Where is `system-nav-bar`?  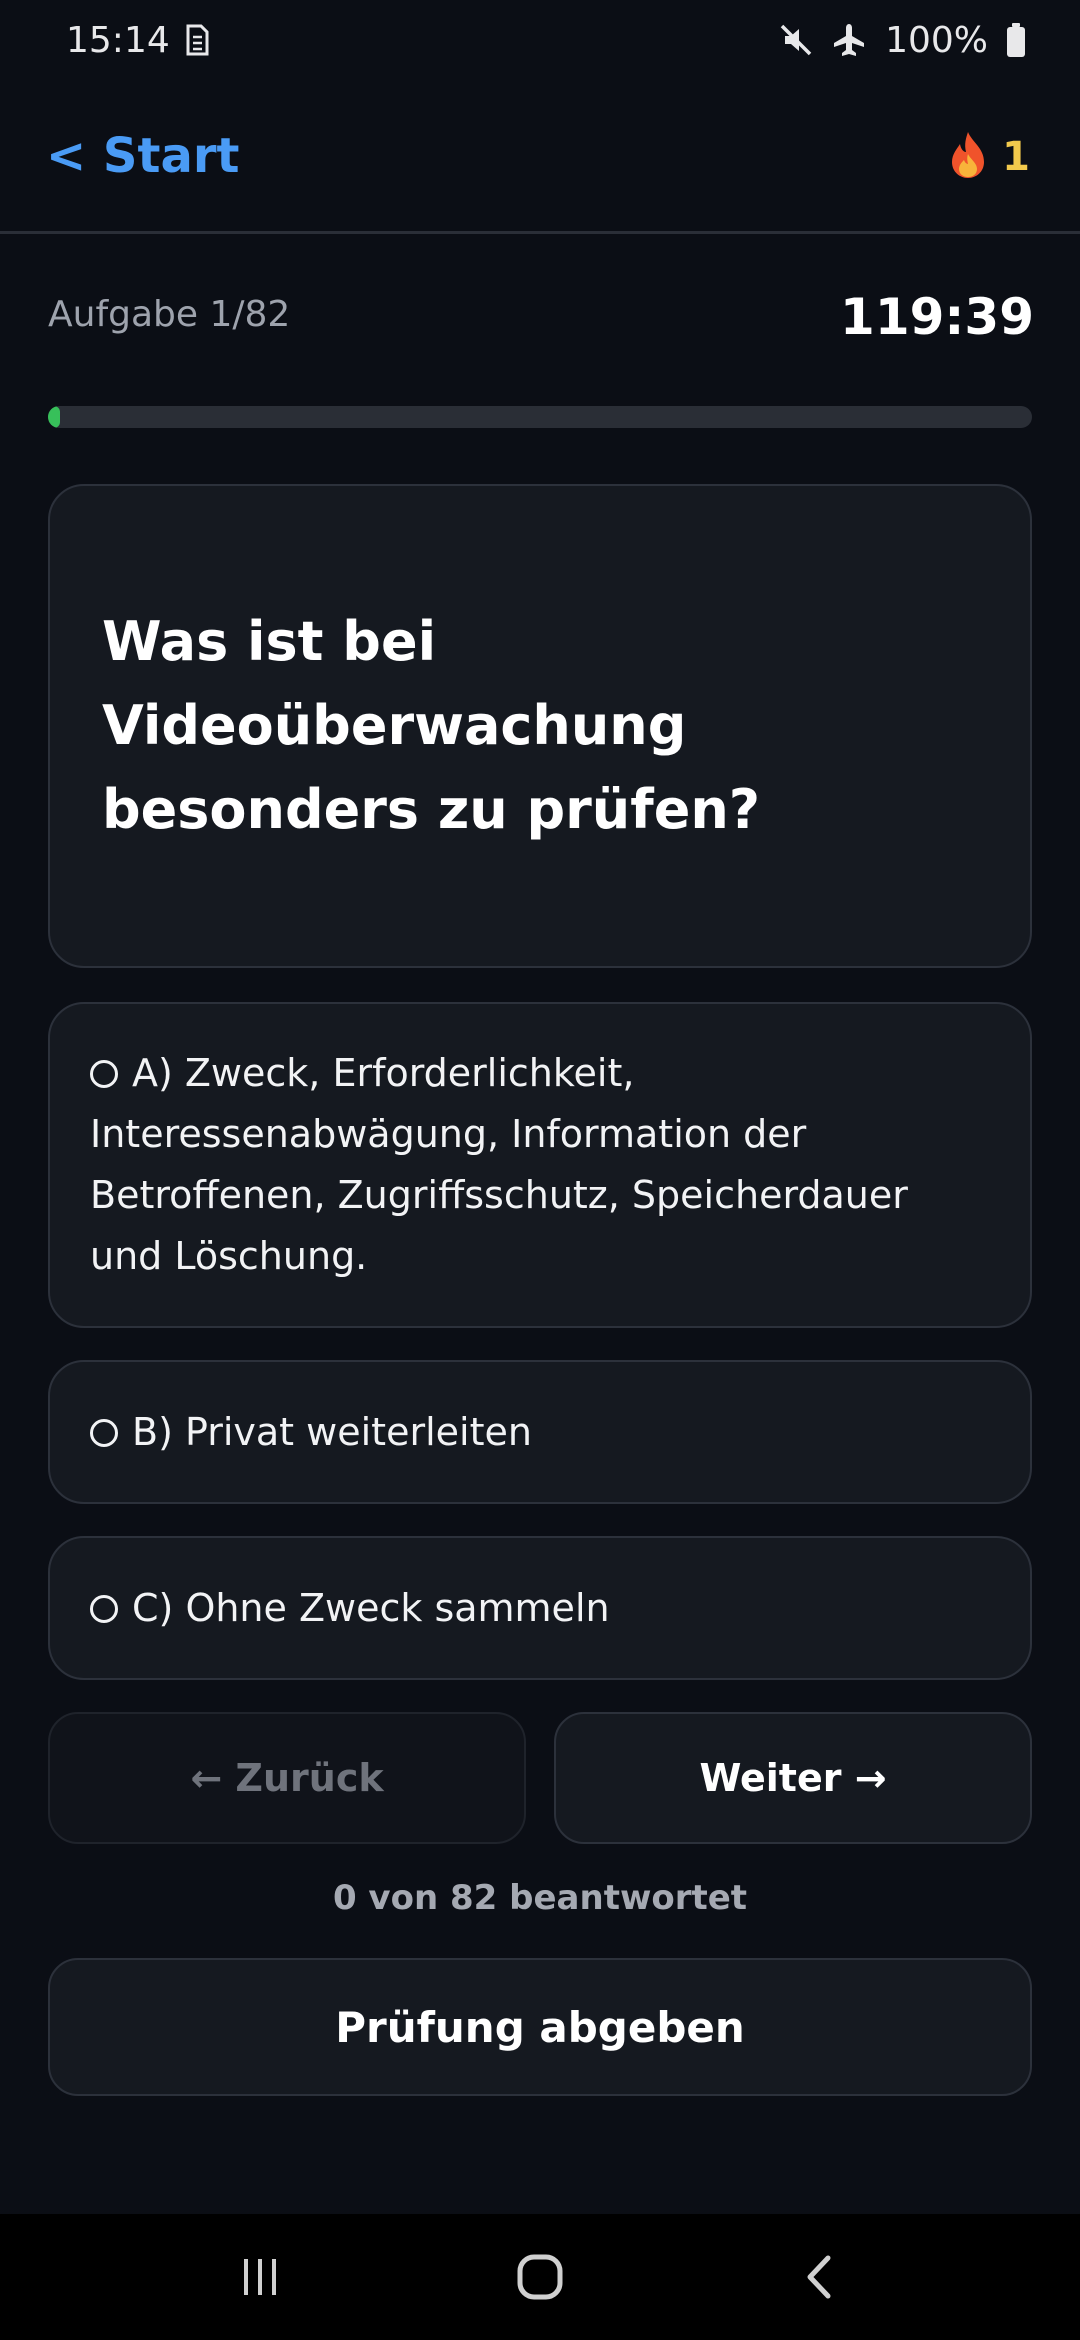
system-nav-bar is located at coordinates (540, 2277).